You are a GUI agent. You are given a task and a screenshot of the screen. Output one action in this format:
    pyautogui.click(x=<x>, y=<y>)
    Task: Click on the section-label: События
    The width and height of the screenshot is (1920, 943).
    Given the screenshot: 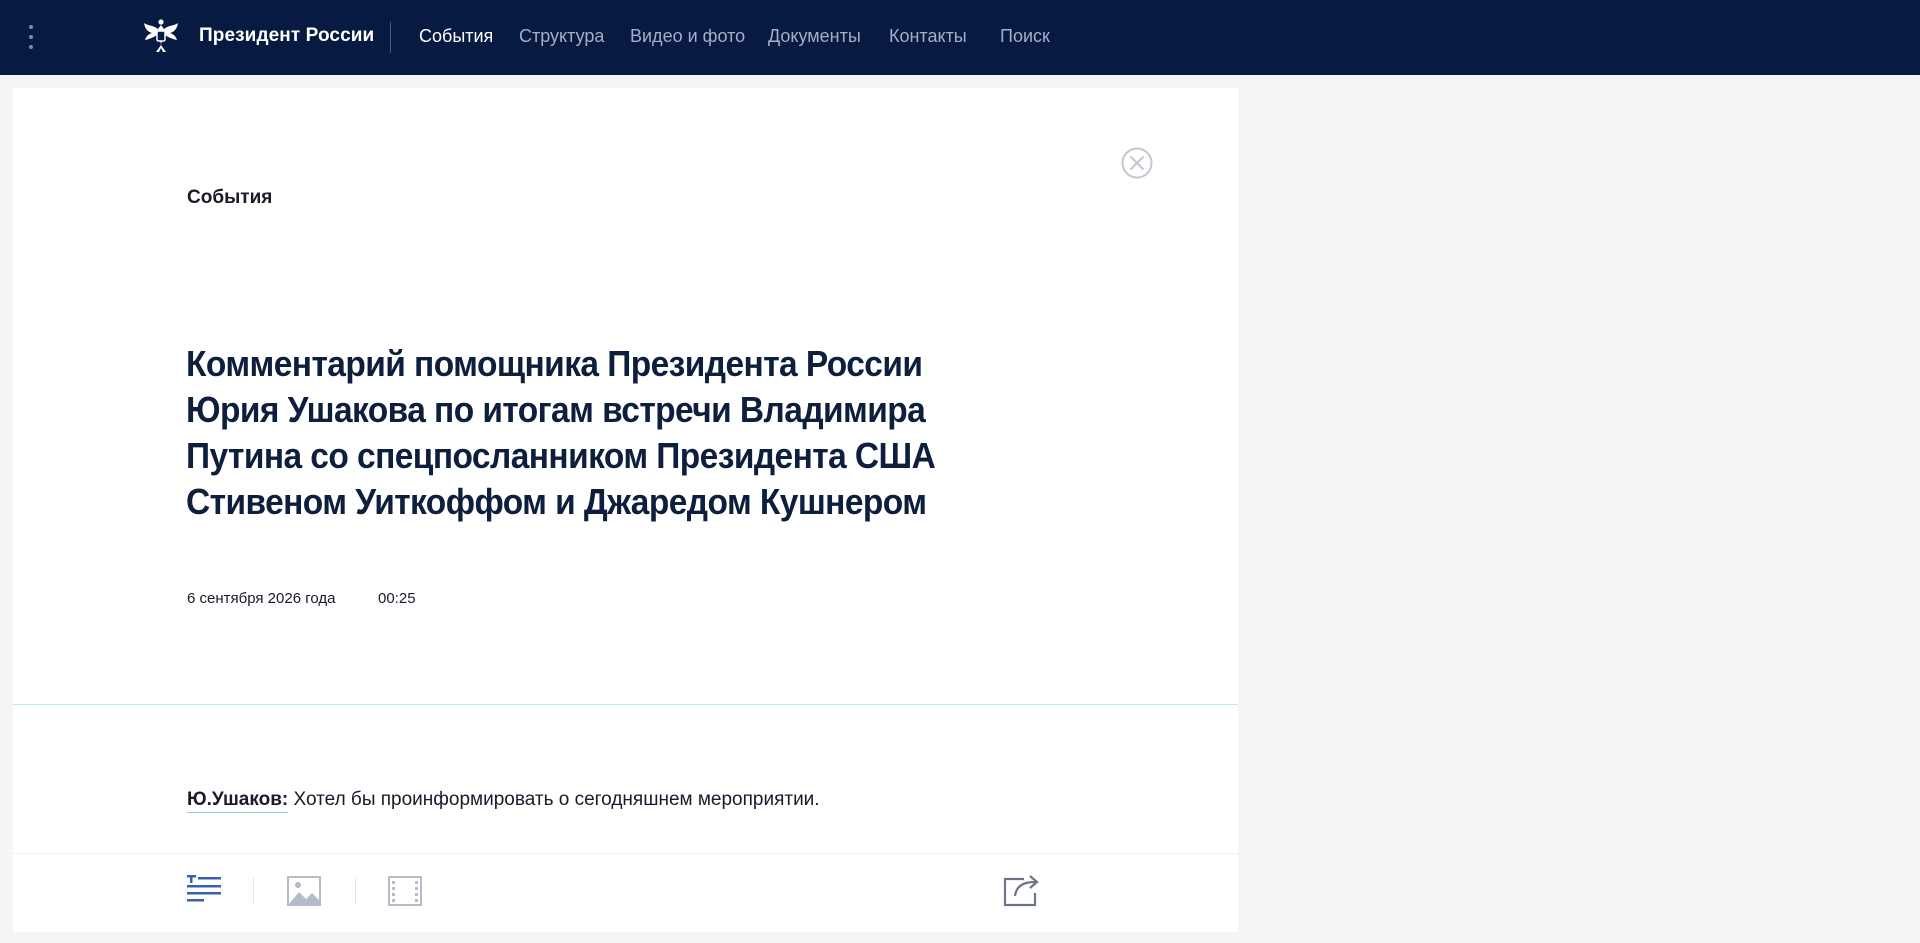 What is the action you would take?
    pyautogui.click(x=229, y=198)
    